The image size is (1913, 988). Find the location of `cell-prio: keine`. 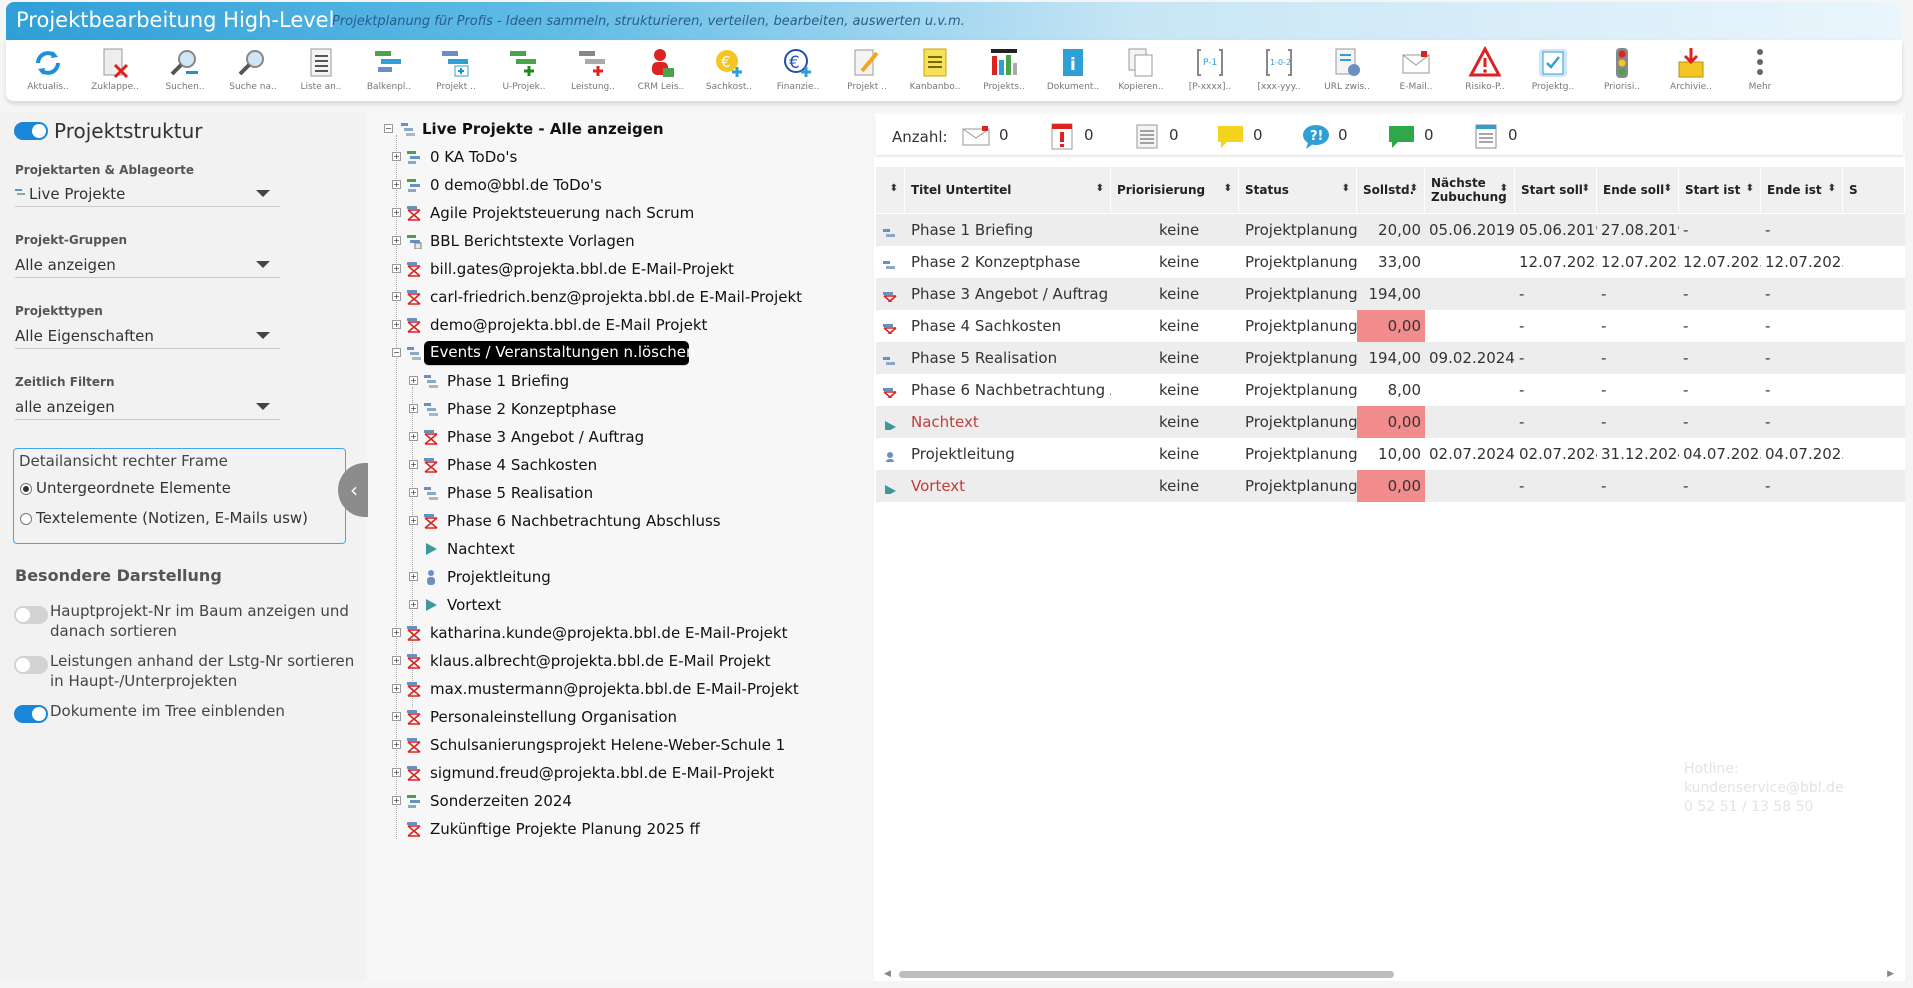

cell-prio: keine is located at coordinates (1179, 262).